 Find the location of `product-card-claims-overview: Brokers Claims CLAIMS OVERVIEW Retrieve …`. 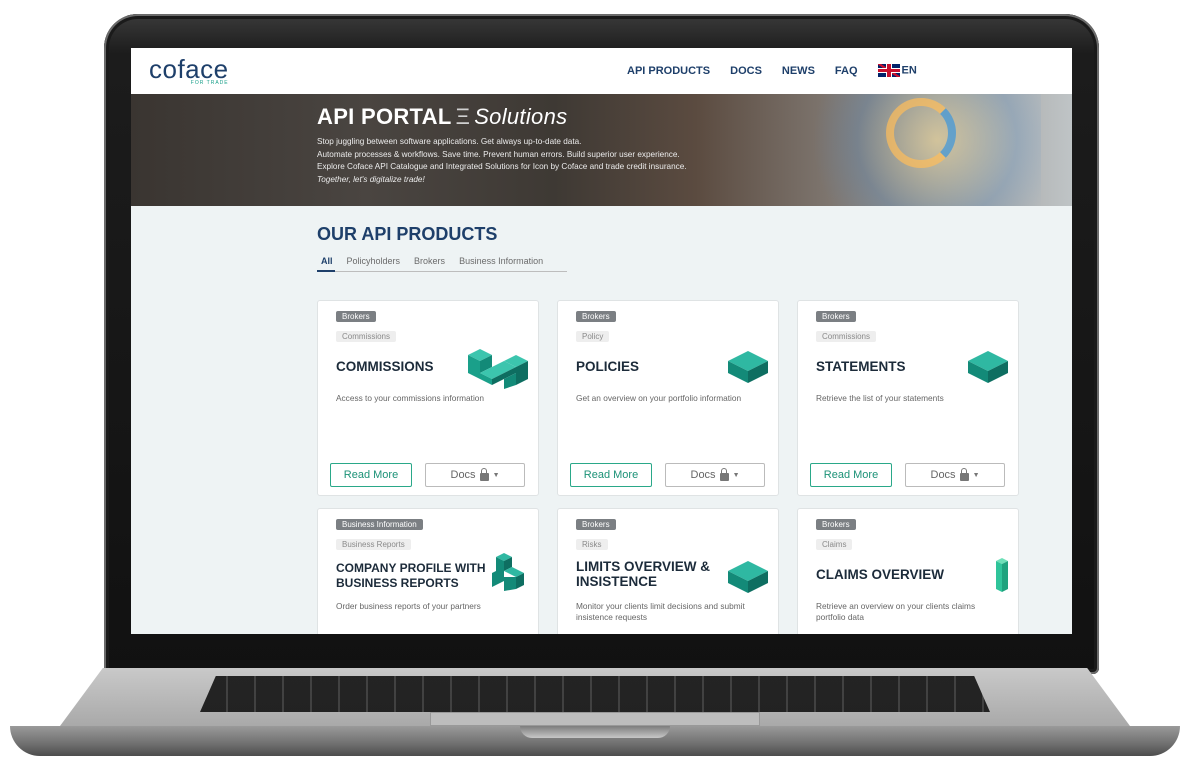

product-card-claims-overview: Brokers Claims CLAIMS OVERVIEW Retrieve … is located at coordinates (908, 571).